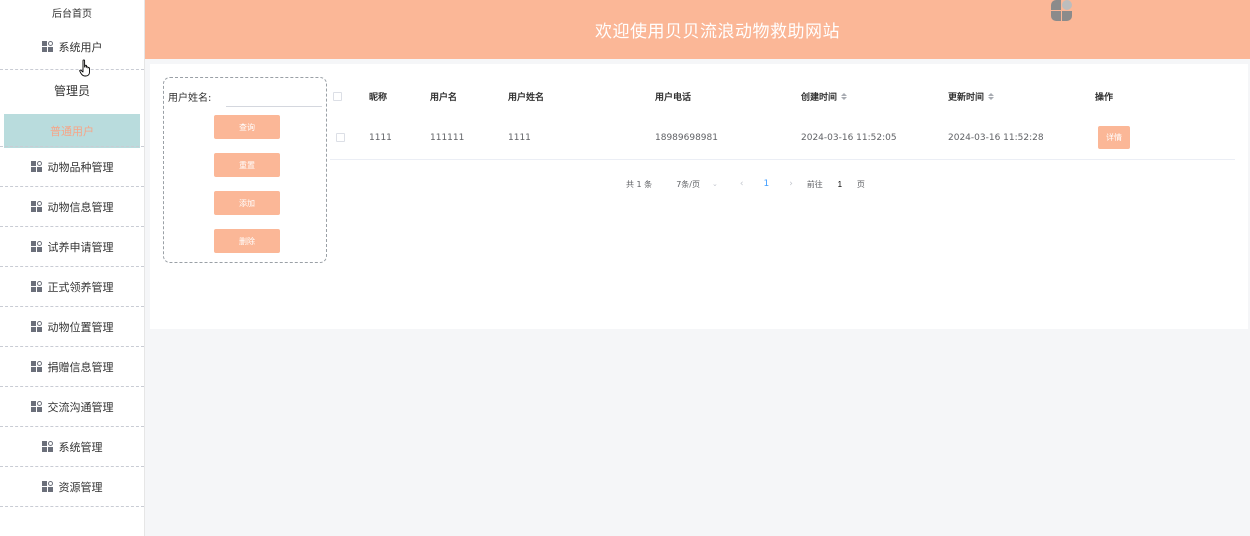 This screenshot has width=1250, height=536. What do you see at coordinates (72, 90) in the screenshot?
I see `sidebar-subitem-admin: 管理员` at bounding box center [72, 90].